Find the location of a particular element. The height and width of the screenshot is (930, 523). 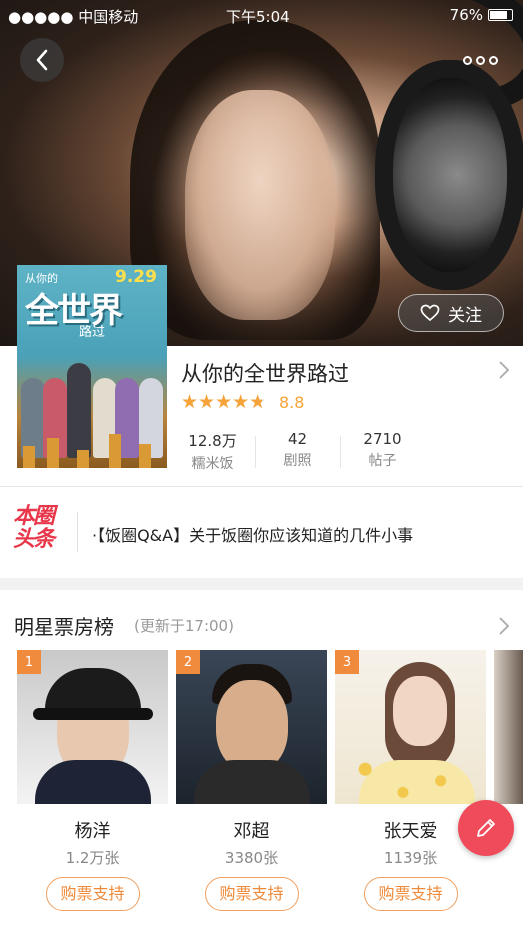

more-button is located at coordinates (480, 60).